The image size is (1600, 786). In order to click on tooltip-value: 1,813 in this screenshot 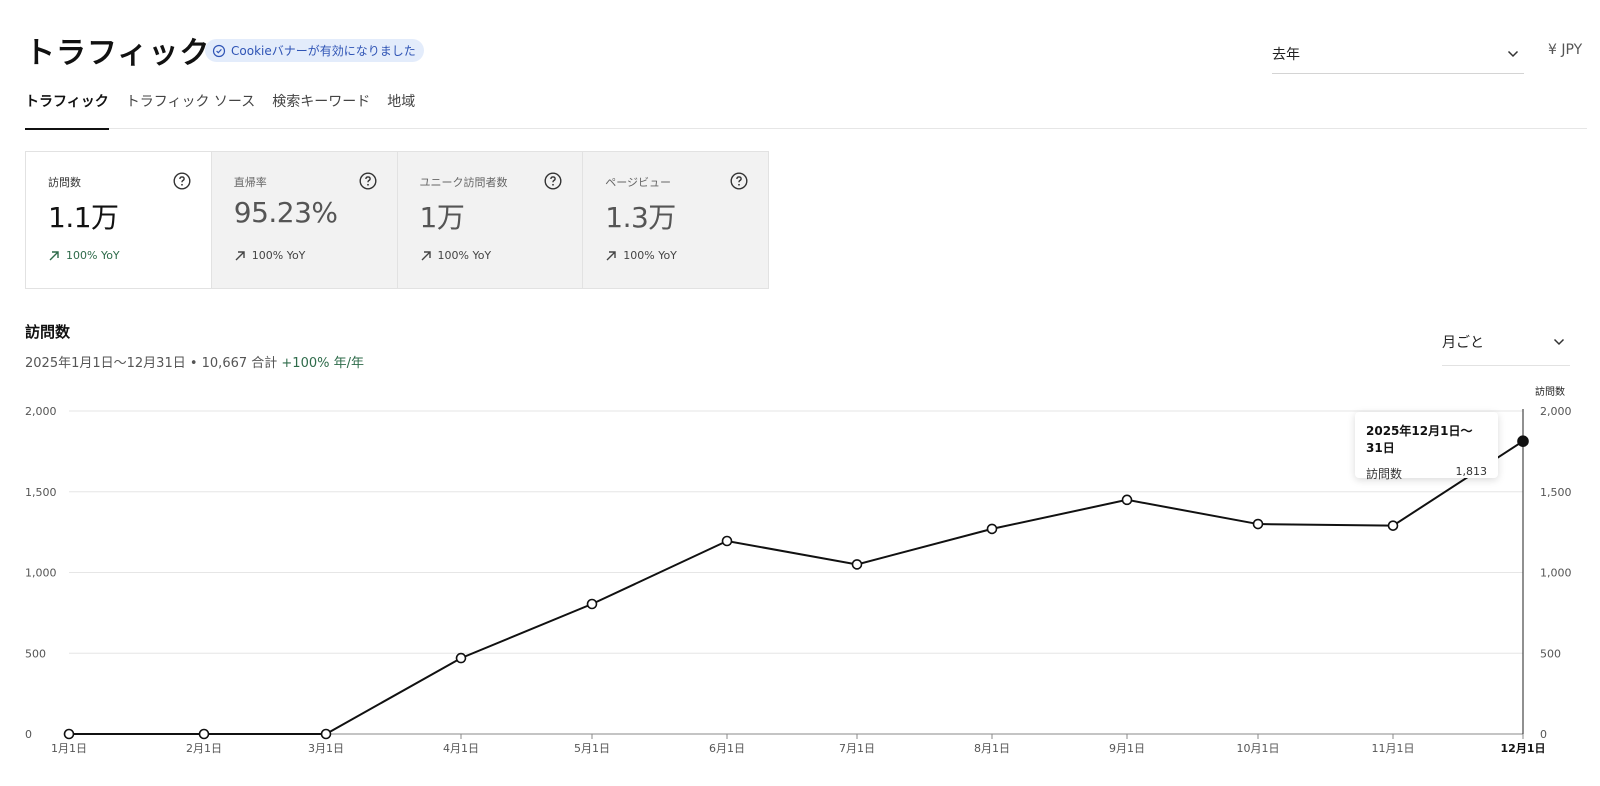, I will do `click(1471, 471)`.